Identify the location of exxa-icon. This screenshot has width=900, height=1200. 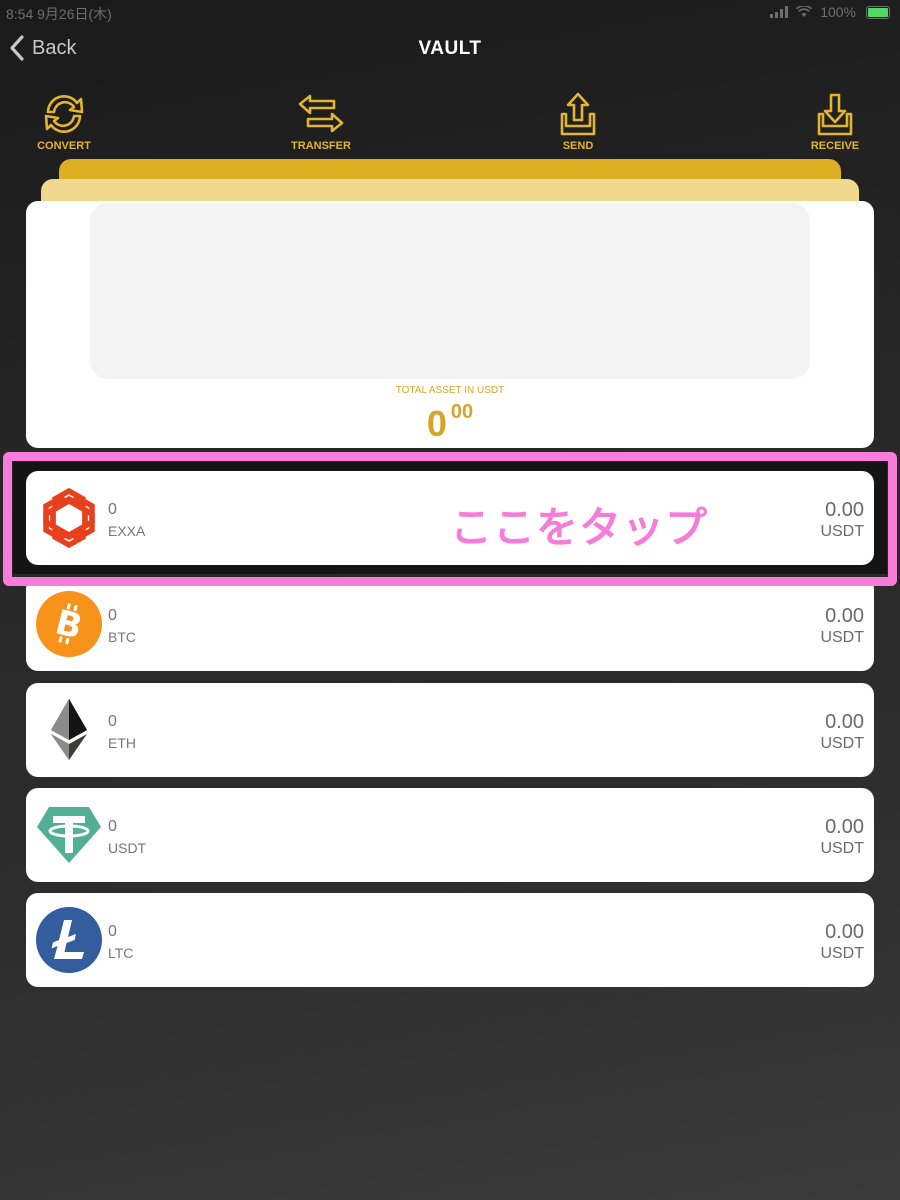
(69, 518).